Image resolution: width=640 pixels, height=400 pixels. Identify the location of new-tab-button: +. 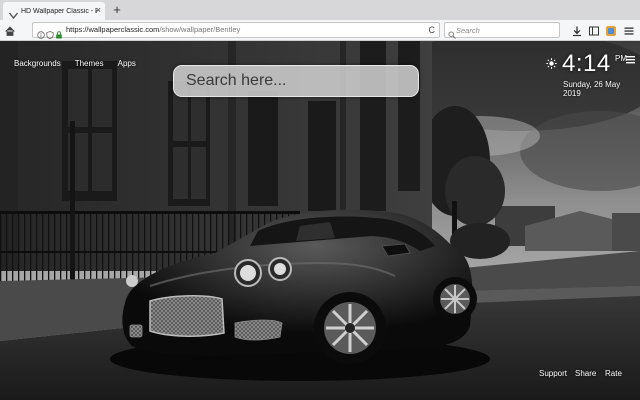
(117, 10).